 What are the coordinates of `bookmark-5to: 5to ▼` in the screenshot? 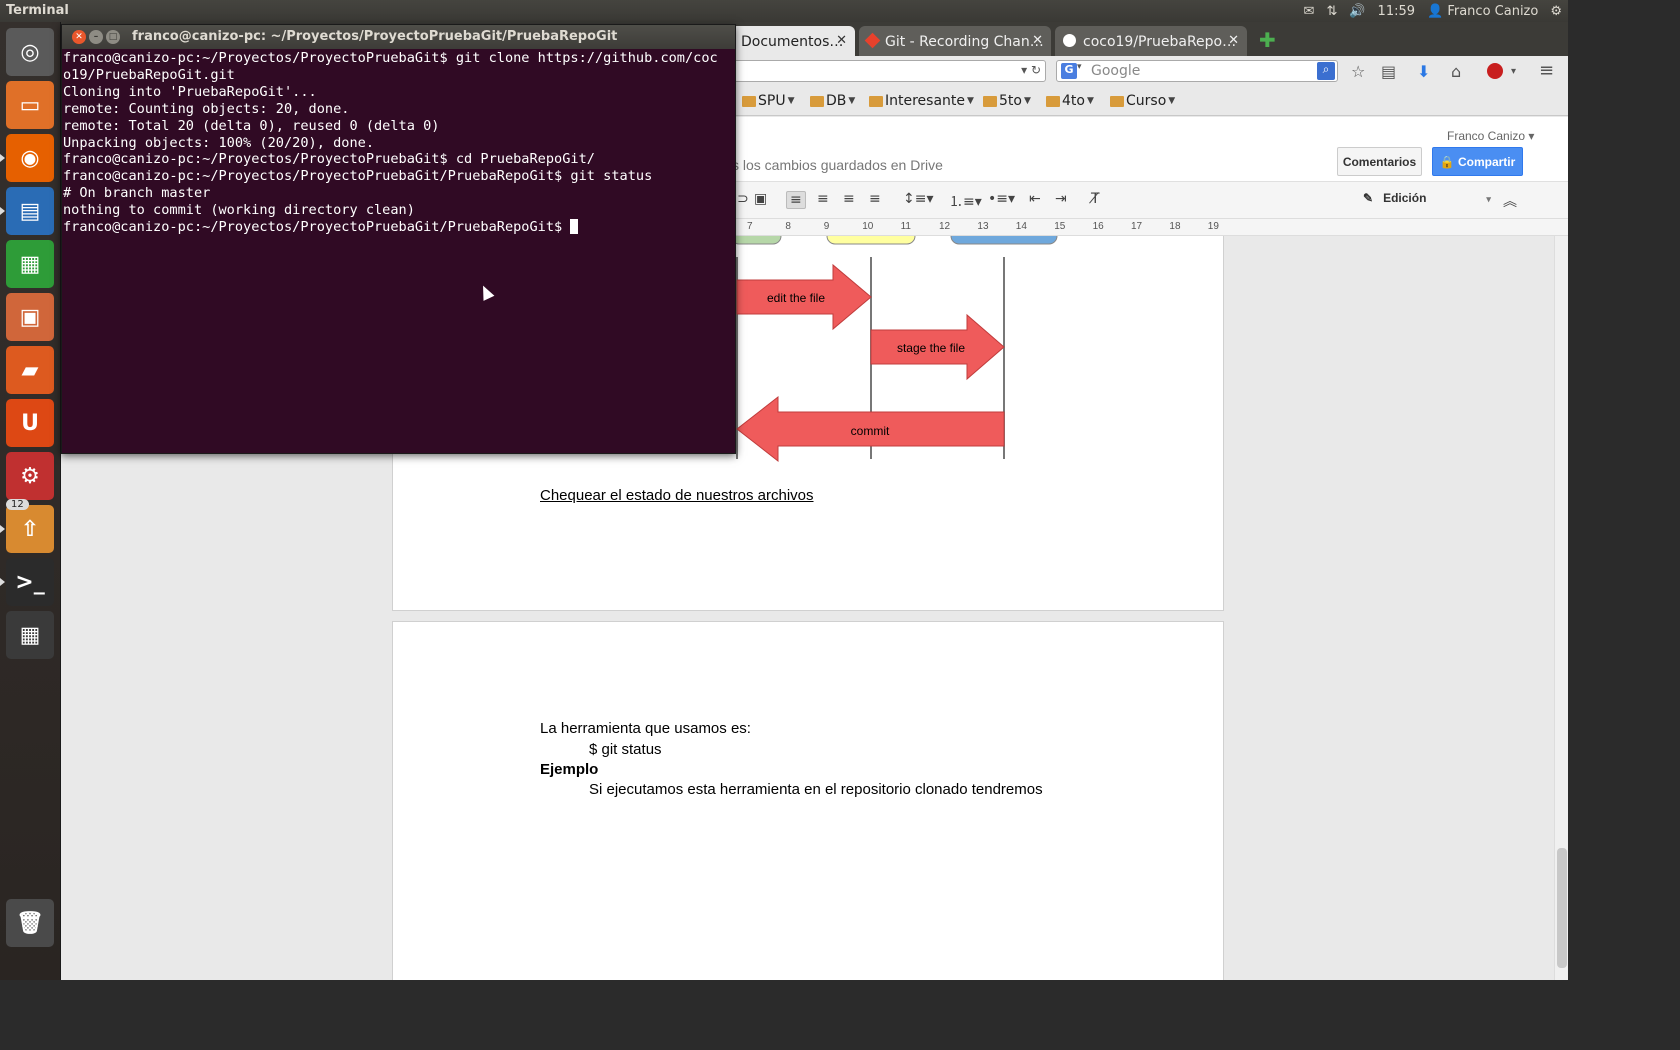 It's located at (1007, 101).